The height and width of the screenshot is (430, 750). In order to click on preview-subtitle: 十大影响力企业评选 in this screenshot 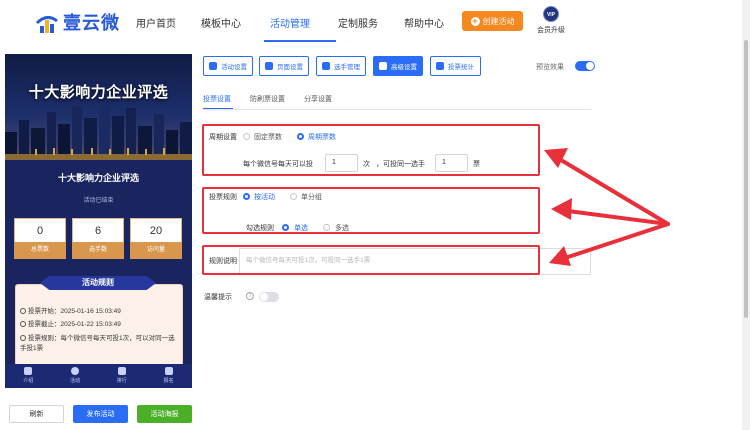, I will do `click(98, 178)`.